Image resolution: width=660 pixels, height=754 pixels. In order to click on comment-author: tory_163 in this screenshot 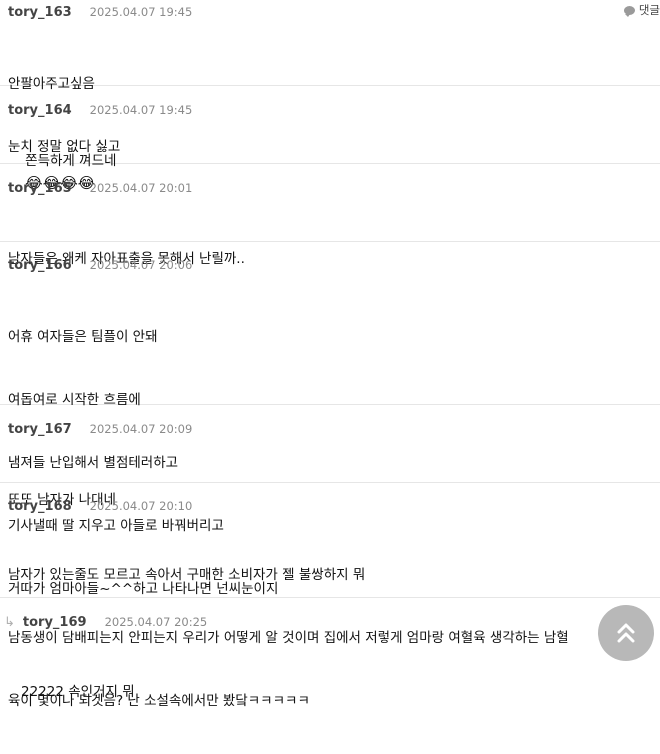, I will do `click(40, 12)`.